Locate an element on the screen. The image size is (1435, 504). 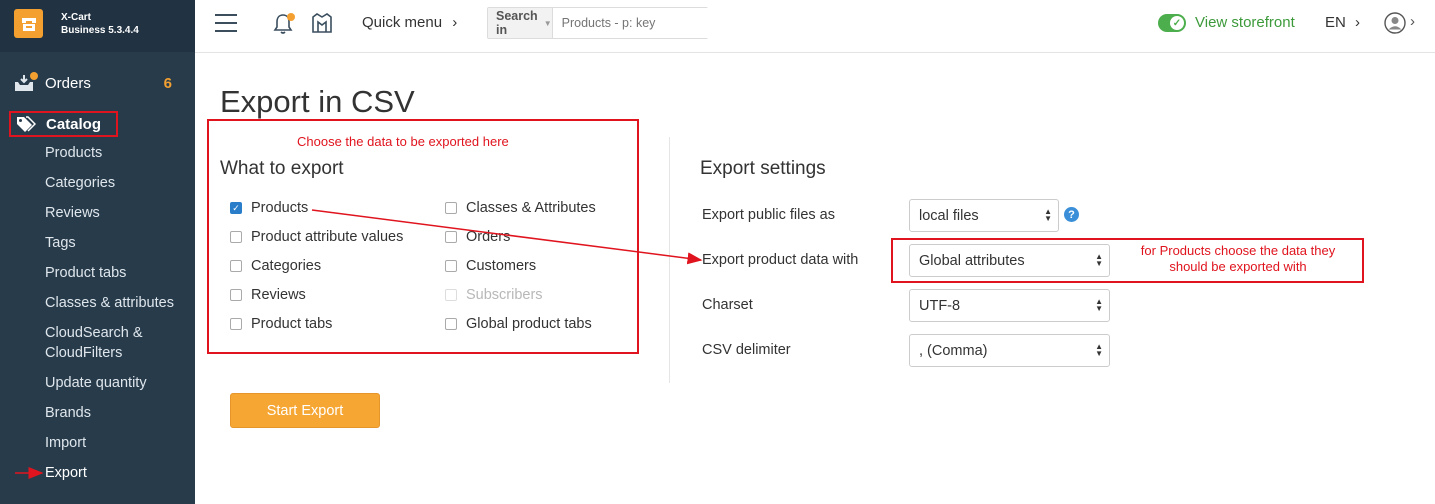
checkbox-product-attribute-values: Product attribute values is located at coordinates (316, 237).